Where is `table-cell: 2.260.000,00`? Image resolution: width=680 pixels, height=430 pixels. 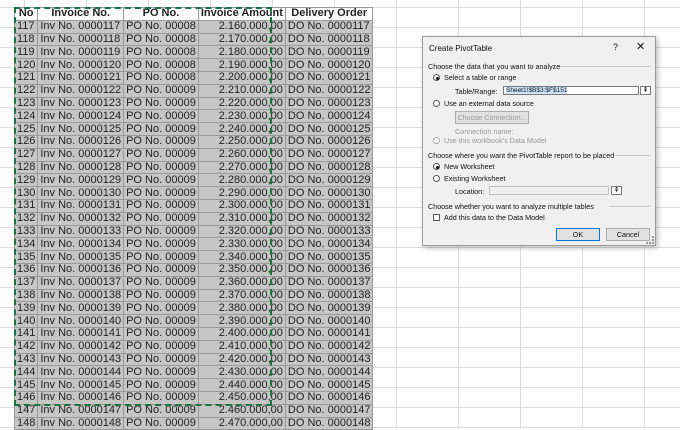 table-cell: 2.260.000,00 is located at coordinates (241, 154).